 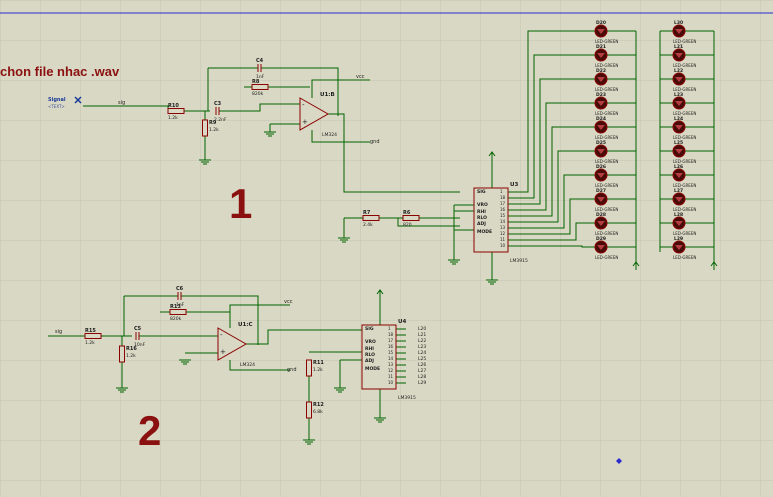 I want to click on ic-u3-out-12-label: 12, so click(x=503, y=233).